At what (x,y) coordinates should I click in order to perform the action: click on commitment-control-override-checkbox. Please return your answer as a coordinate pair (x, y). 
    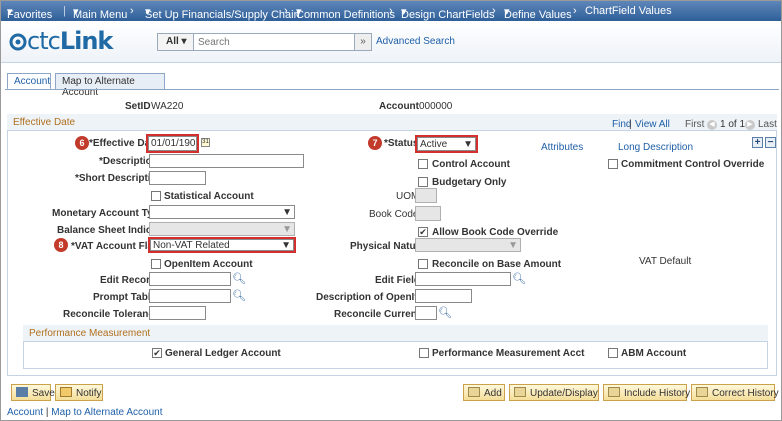
    Looking at the image, I should click on (613, 164).